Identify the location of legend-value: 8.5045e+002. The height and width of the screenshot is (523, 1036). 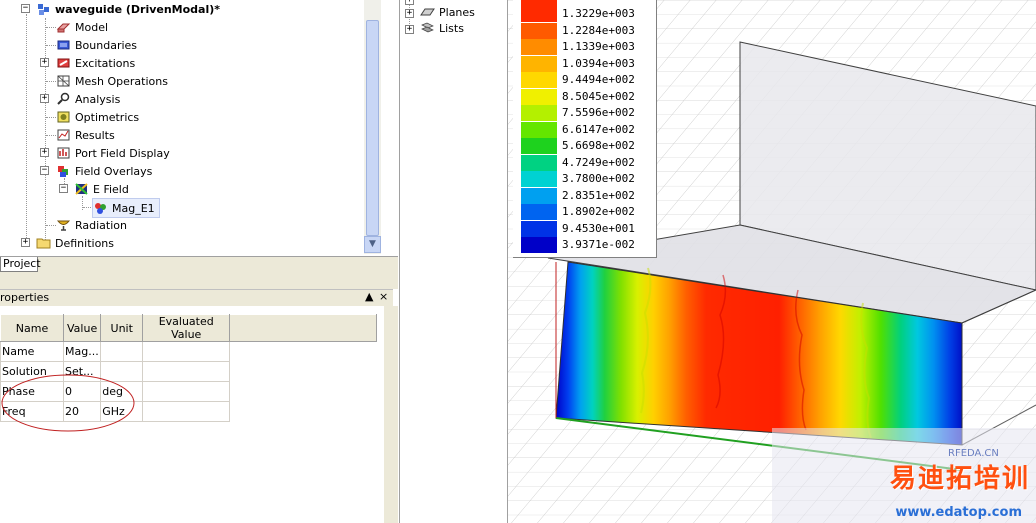
(598, 96).